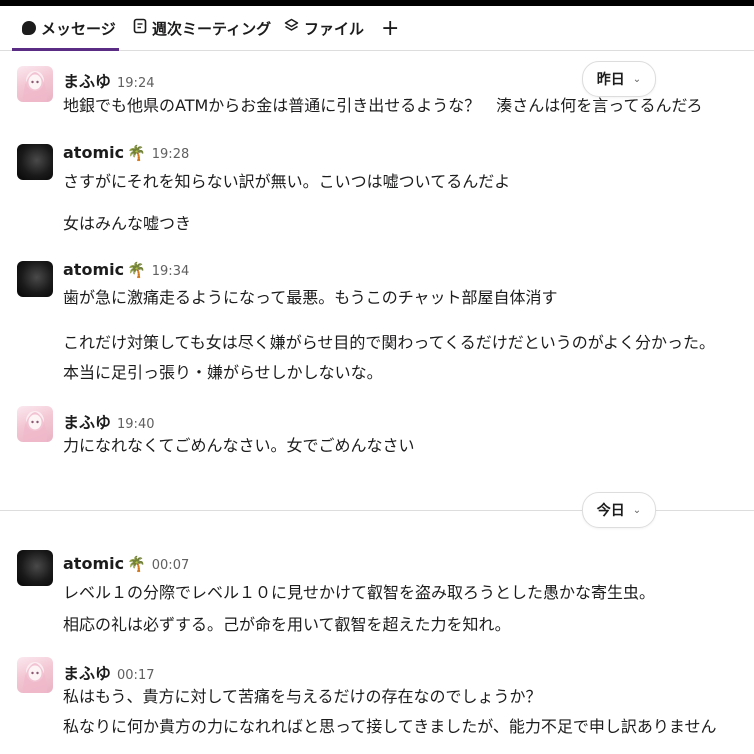 This screenshot has height=754, width=754. Describe the element at coordinates (610, 511) in the screenshot. I see `date-label: 今日` at that location.